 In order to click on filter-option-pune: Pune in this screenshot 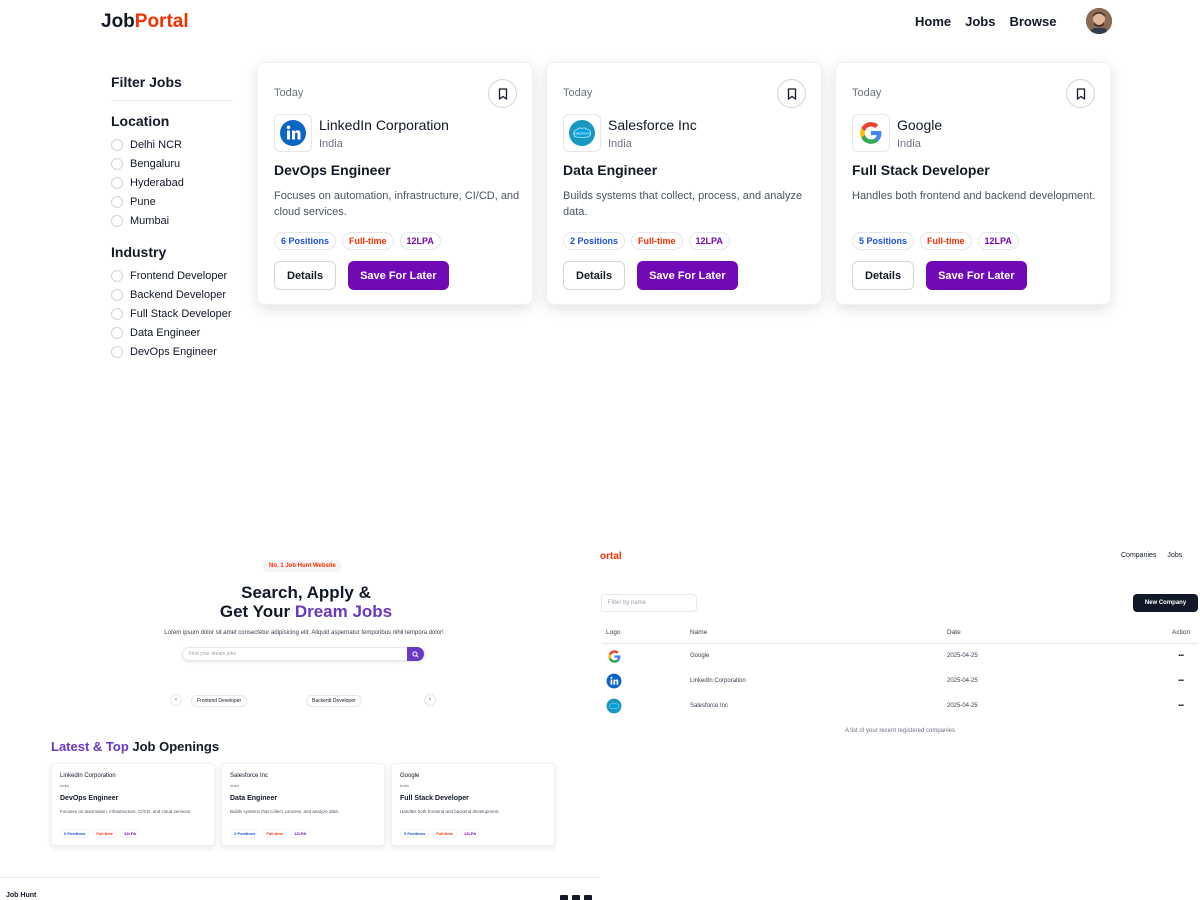, I will do `click(172, 201)`.